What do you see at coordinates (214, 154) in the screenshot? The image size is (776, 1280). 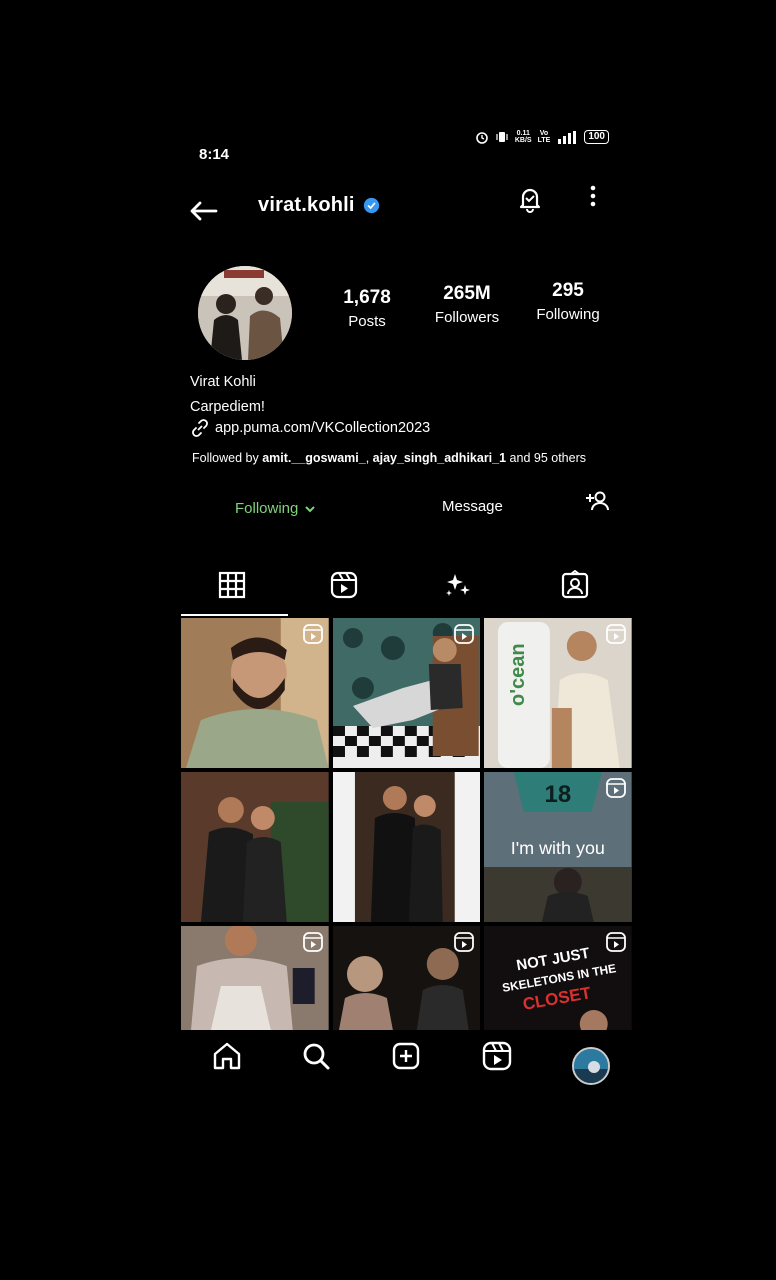 I see `status-time: 8:14` at bounding box center [214, 154].